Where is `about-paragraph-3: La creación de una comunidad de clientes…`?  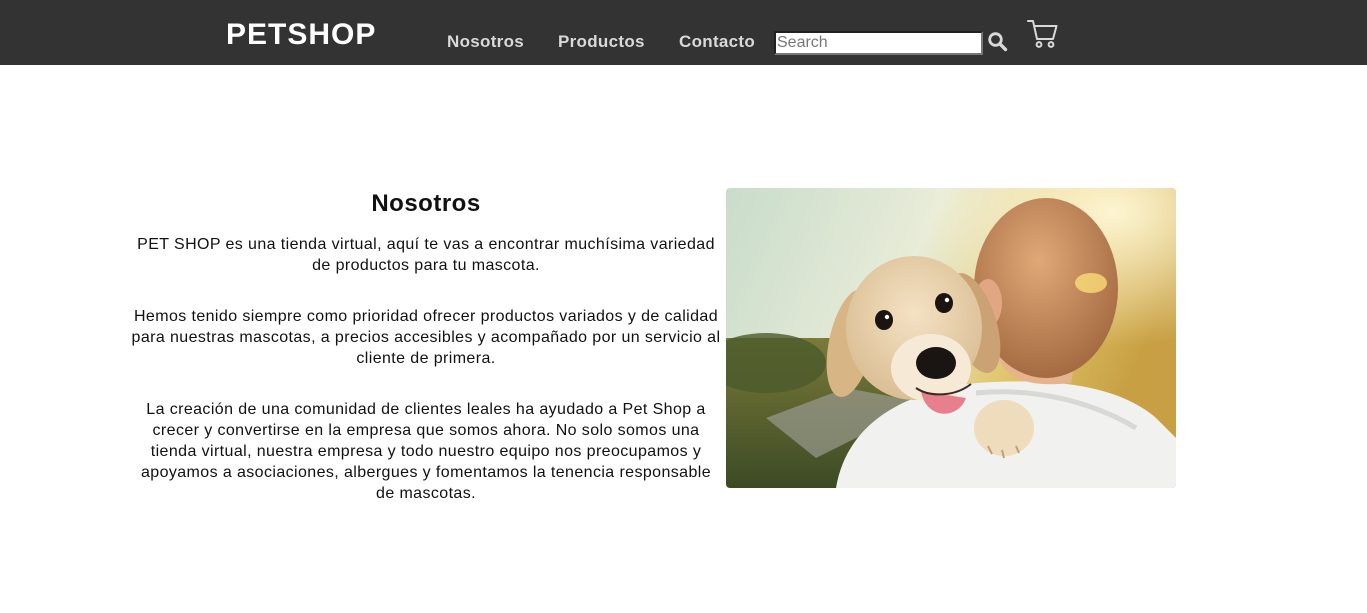
about-paragraph-3: La creación de una comunidad de clientes… is located at coordinates (426, 451).